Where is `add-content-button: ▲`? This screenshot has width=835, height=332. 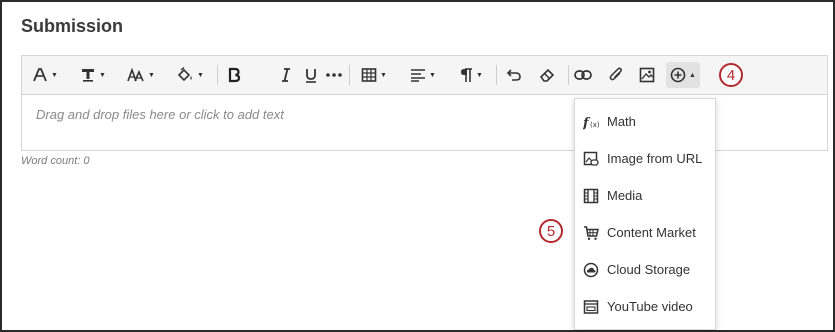 add-content-button: ▲ is located at coordinates (683, 75).